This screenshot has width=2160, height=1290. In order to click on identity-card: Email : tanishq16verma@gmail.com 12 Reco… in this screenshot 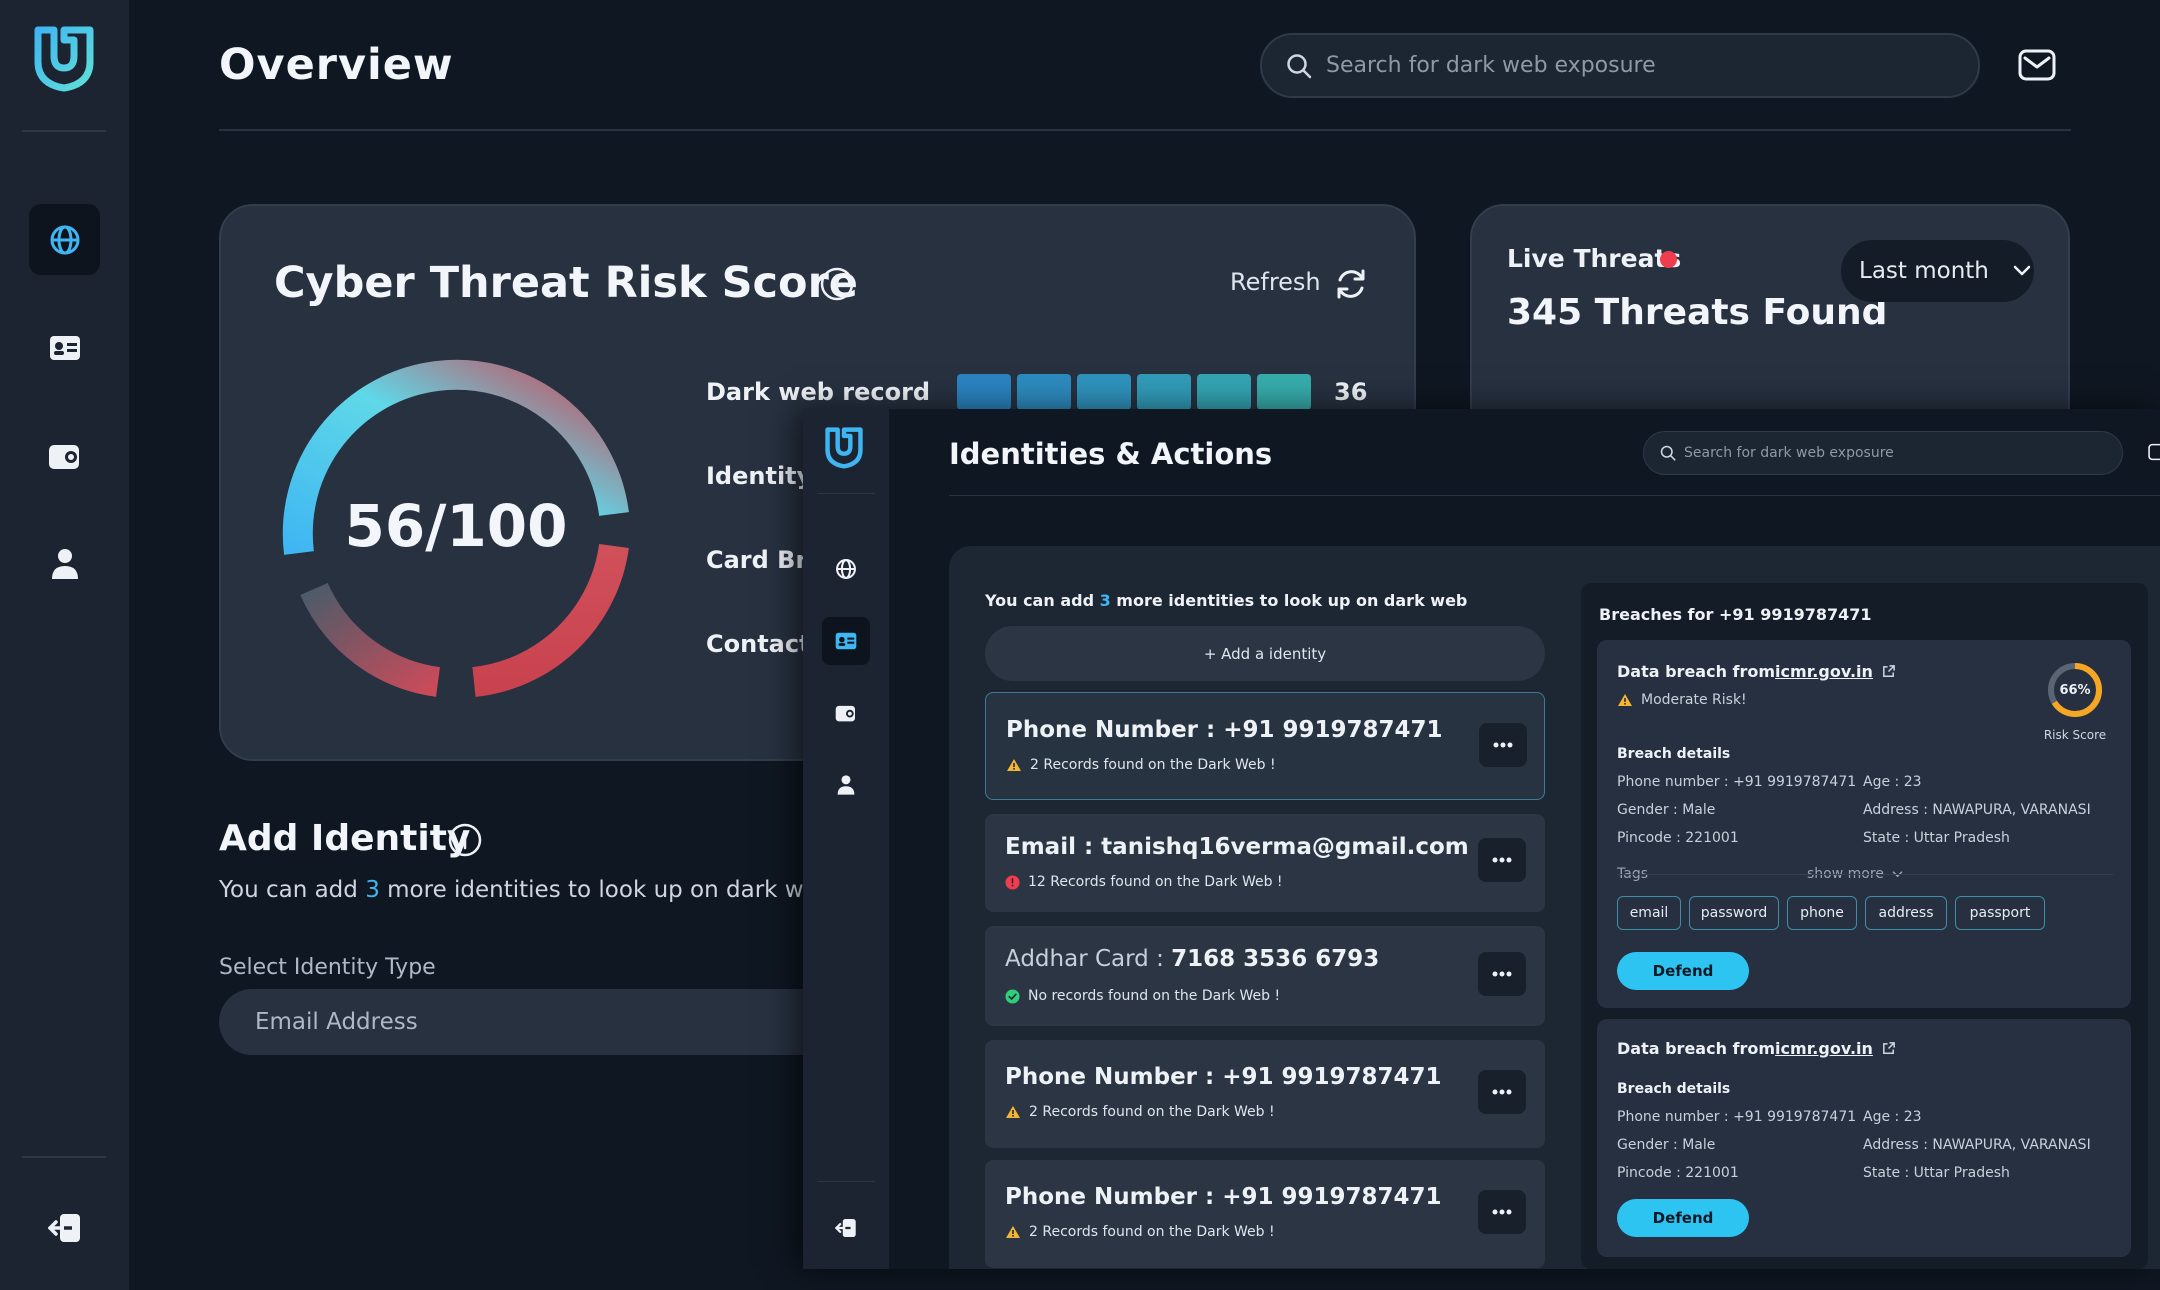, I will do `click(1265, 863)`.